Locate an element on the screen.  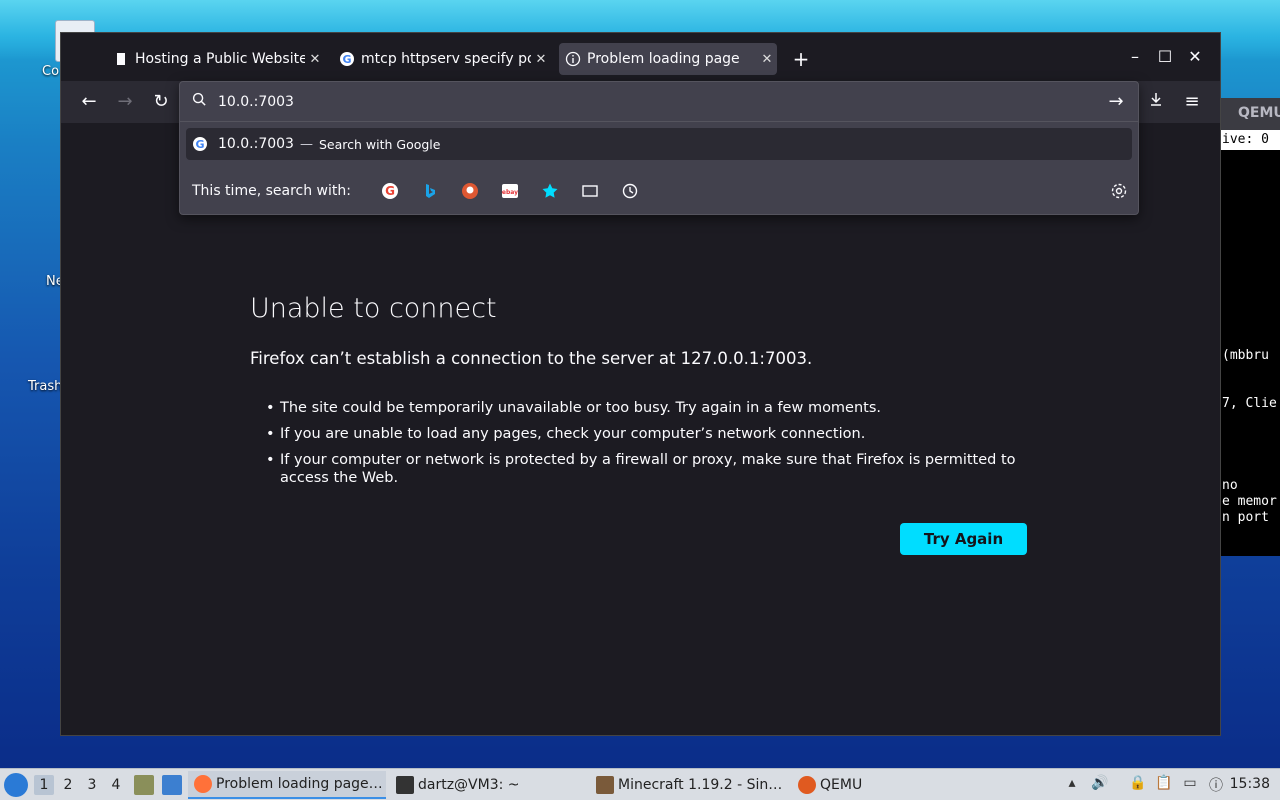
downloads-button is located at coordinates (1156, 102).